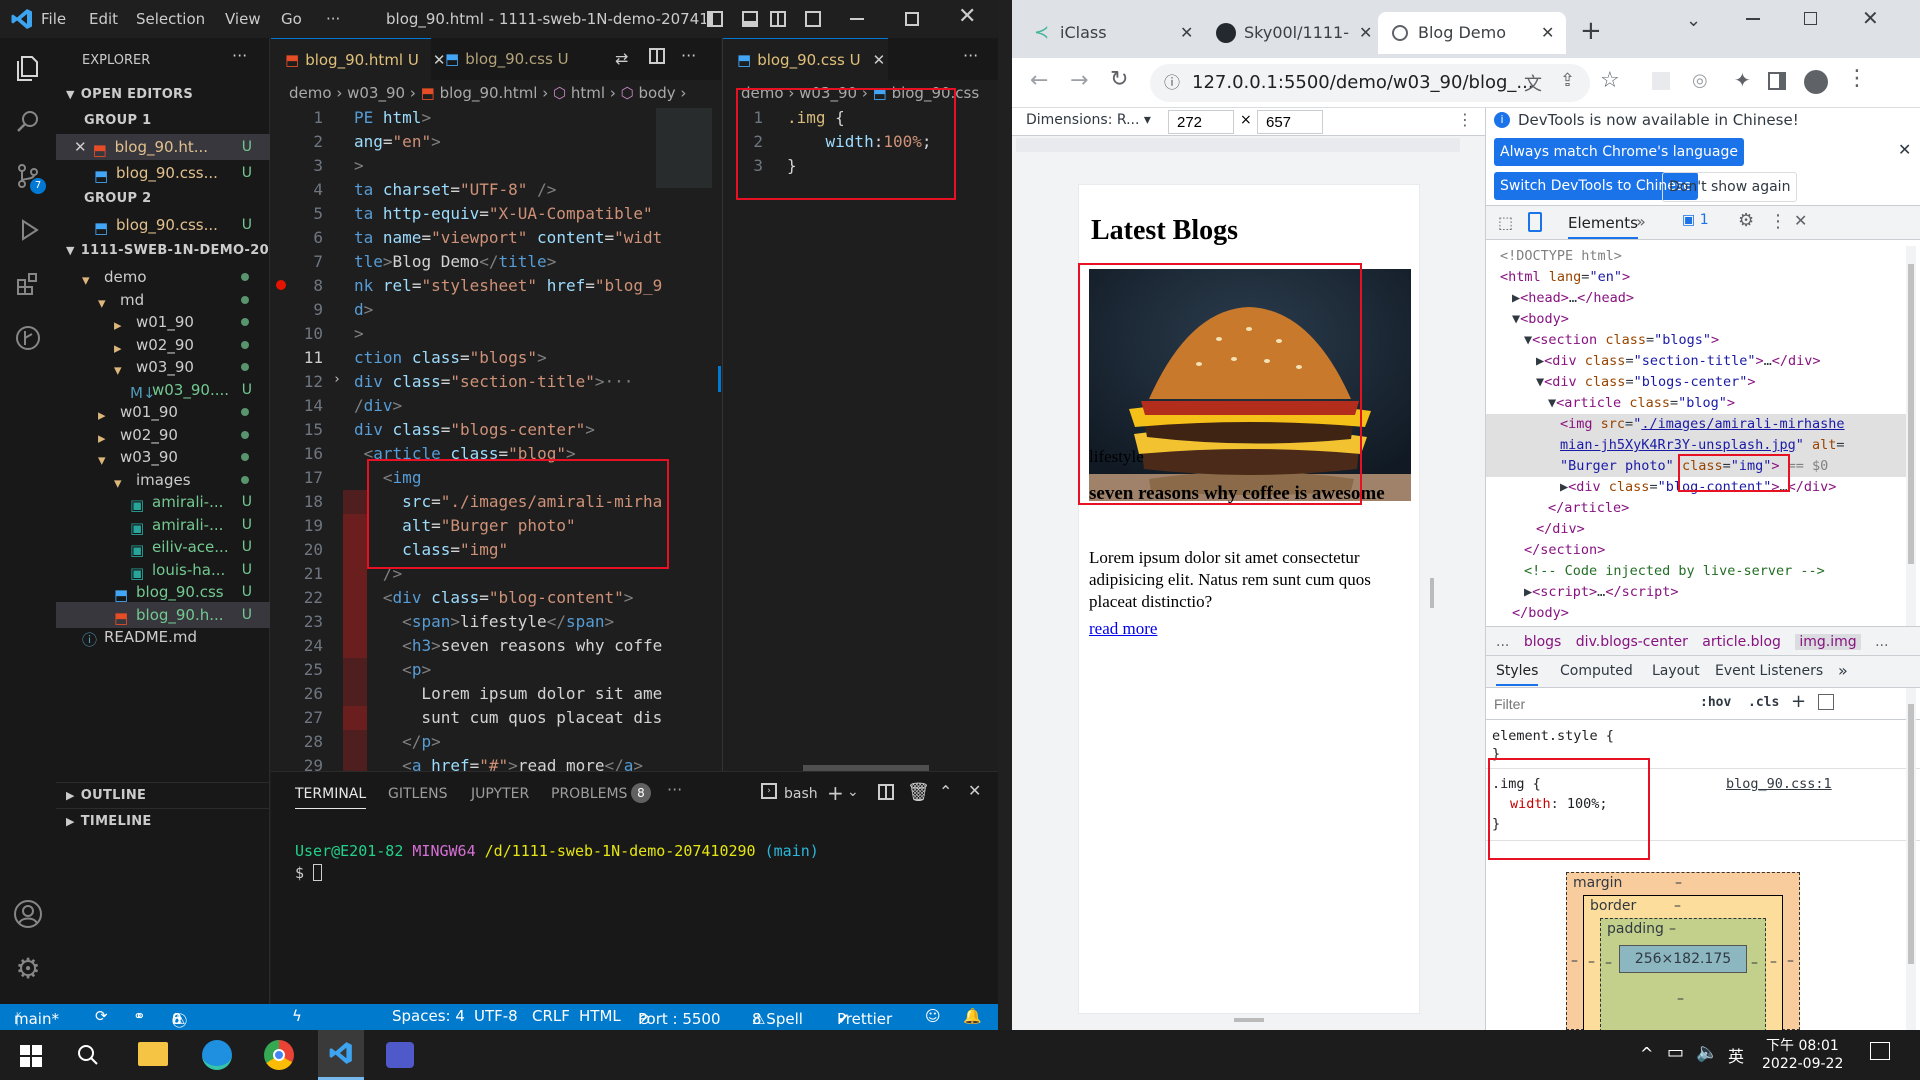 This screenshot has width=1920, height=1080. What do you see at coordinates (1559, 804) in the screenshot?
I see `img-rule-declaration: width: 100%;` at bounding box center [1559, 804].